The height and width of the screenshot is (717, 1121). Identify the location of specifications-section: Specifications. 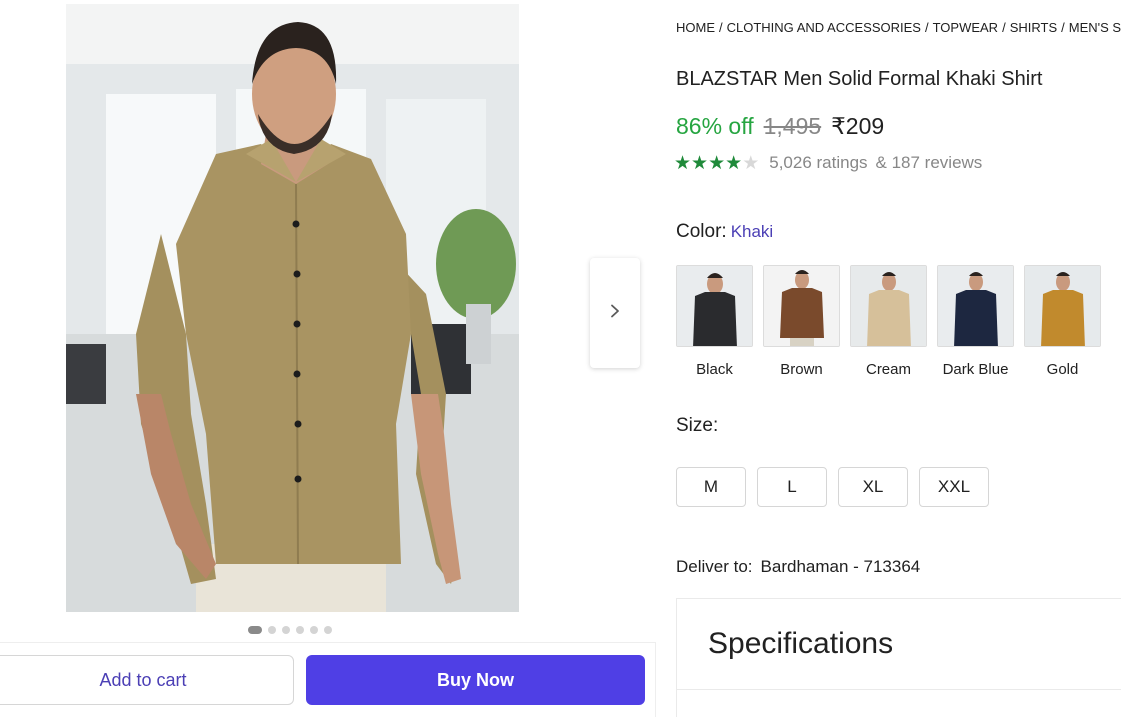
(898, 657).